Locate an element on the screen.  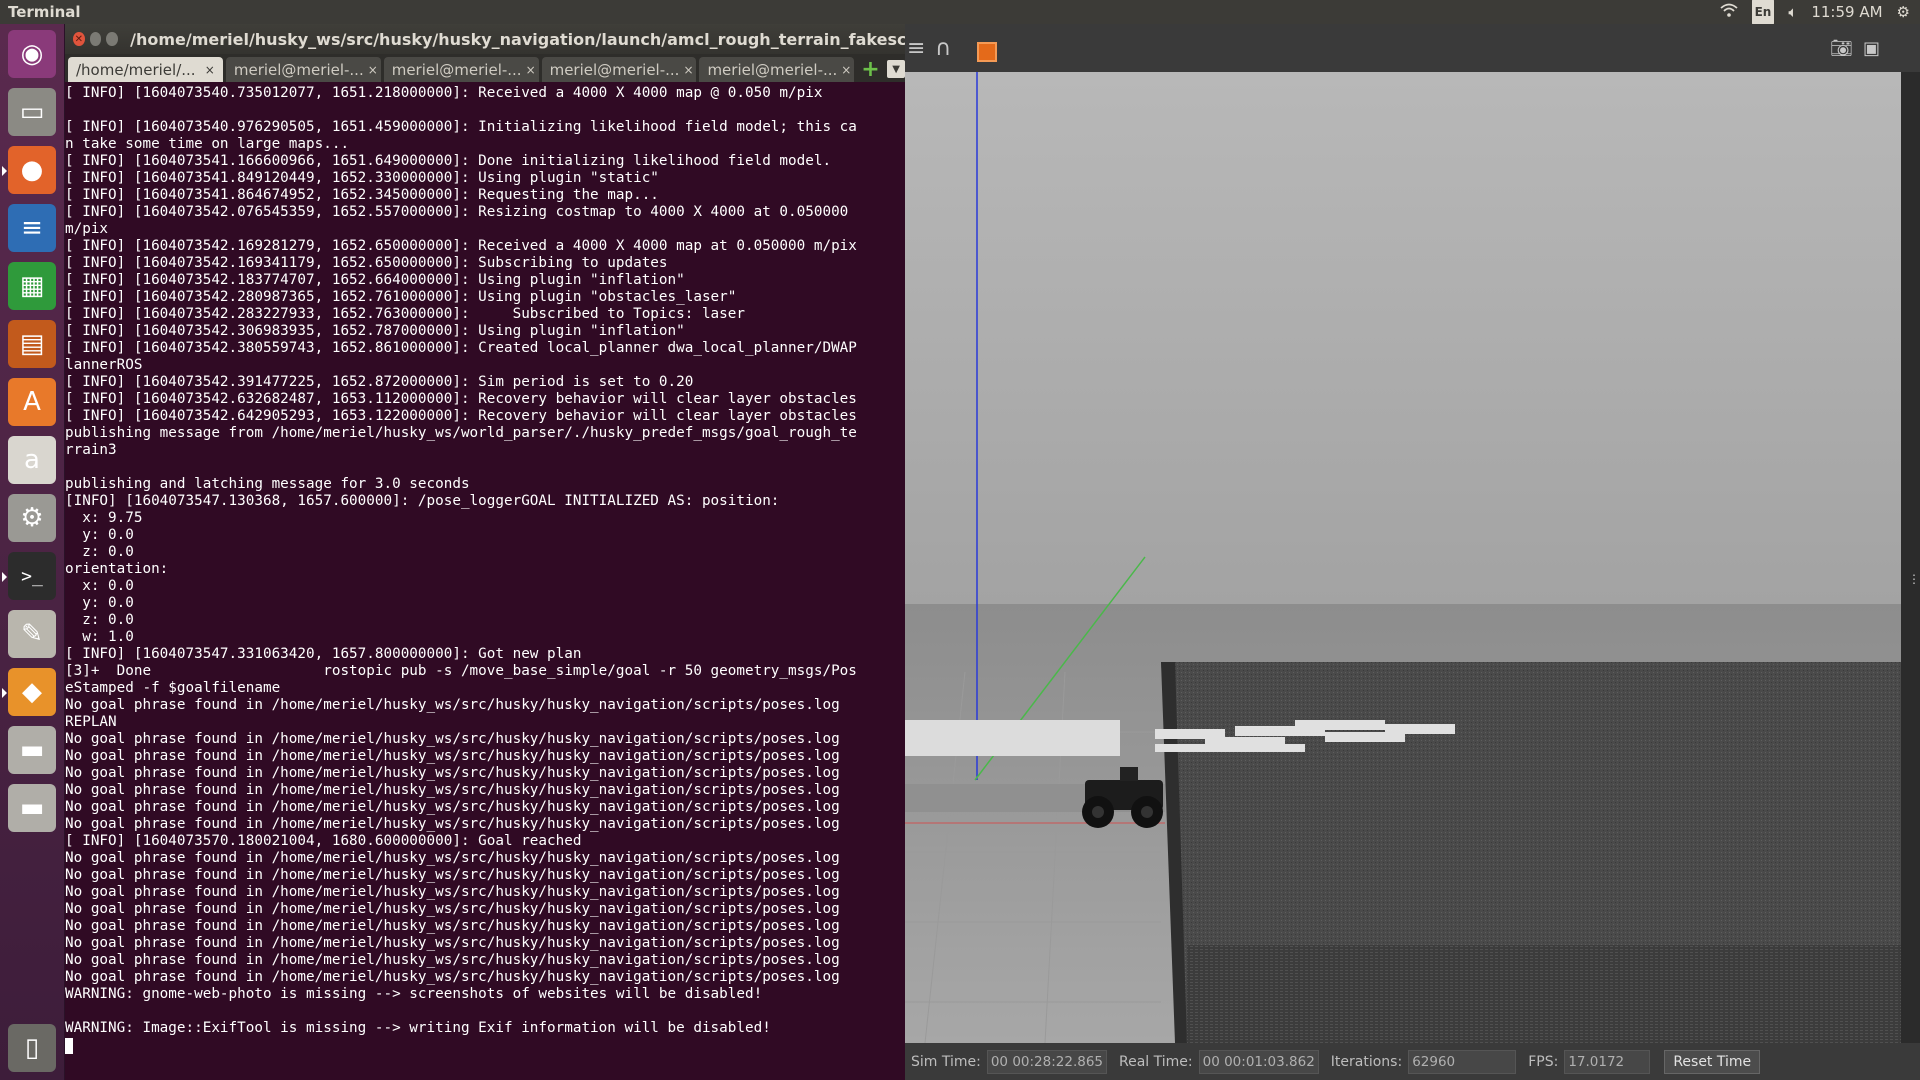
insert-shape-icon is located at coordinates (987, 52).